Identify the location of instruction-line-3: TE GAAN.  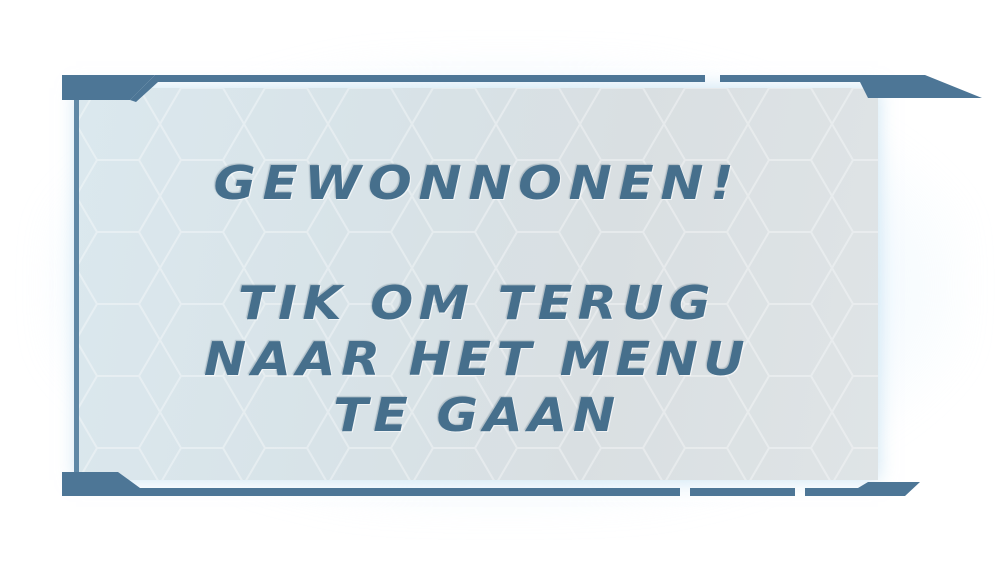
(477, 415).